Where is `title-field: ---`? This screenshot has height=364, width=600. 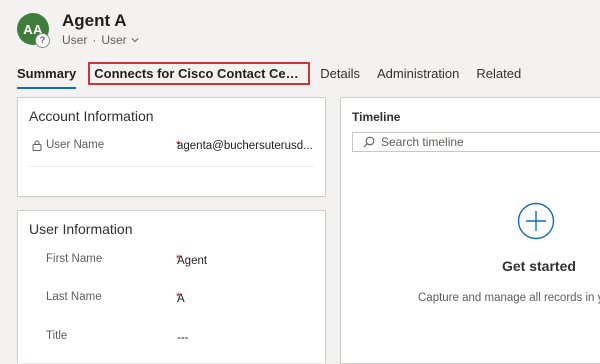 title-field: --- is located at coordinates (183, 338).